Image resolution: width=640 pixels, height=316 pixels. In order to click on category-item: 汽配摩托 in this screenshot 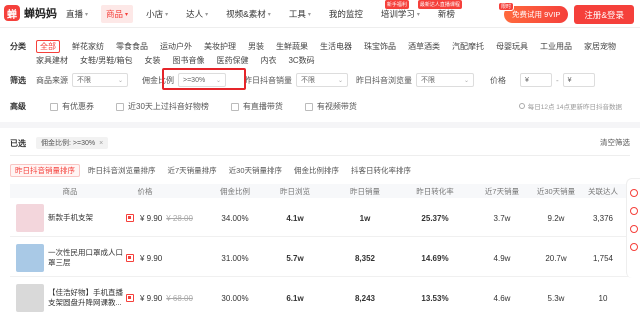, I will do `click(468, 46)`.